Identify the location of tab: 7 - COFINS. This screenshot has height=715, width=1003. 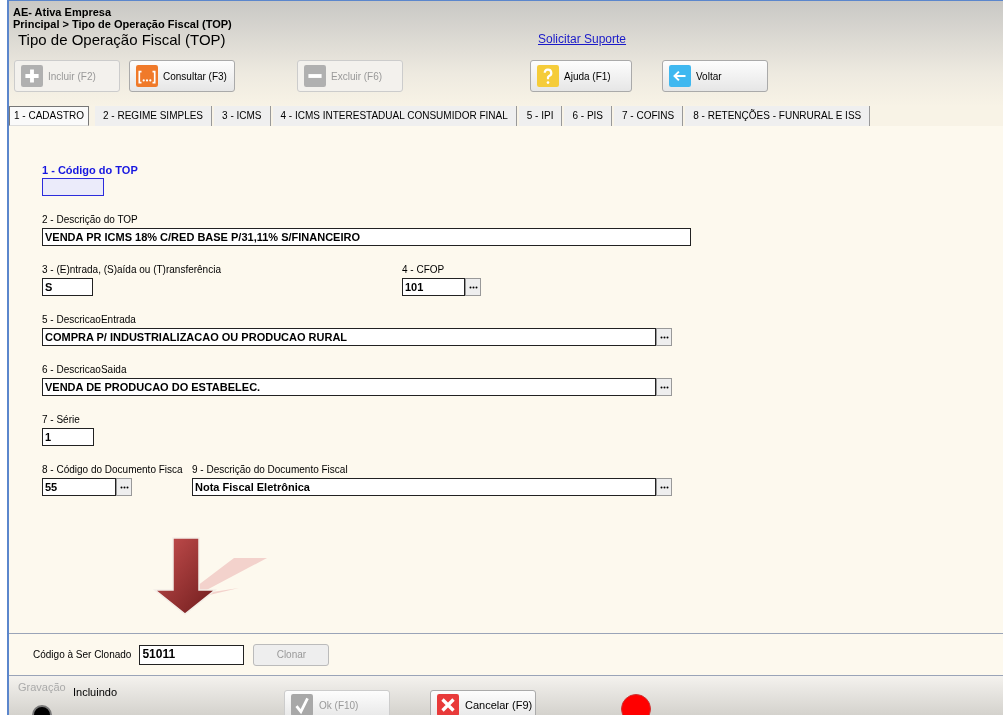
(649, 116).